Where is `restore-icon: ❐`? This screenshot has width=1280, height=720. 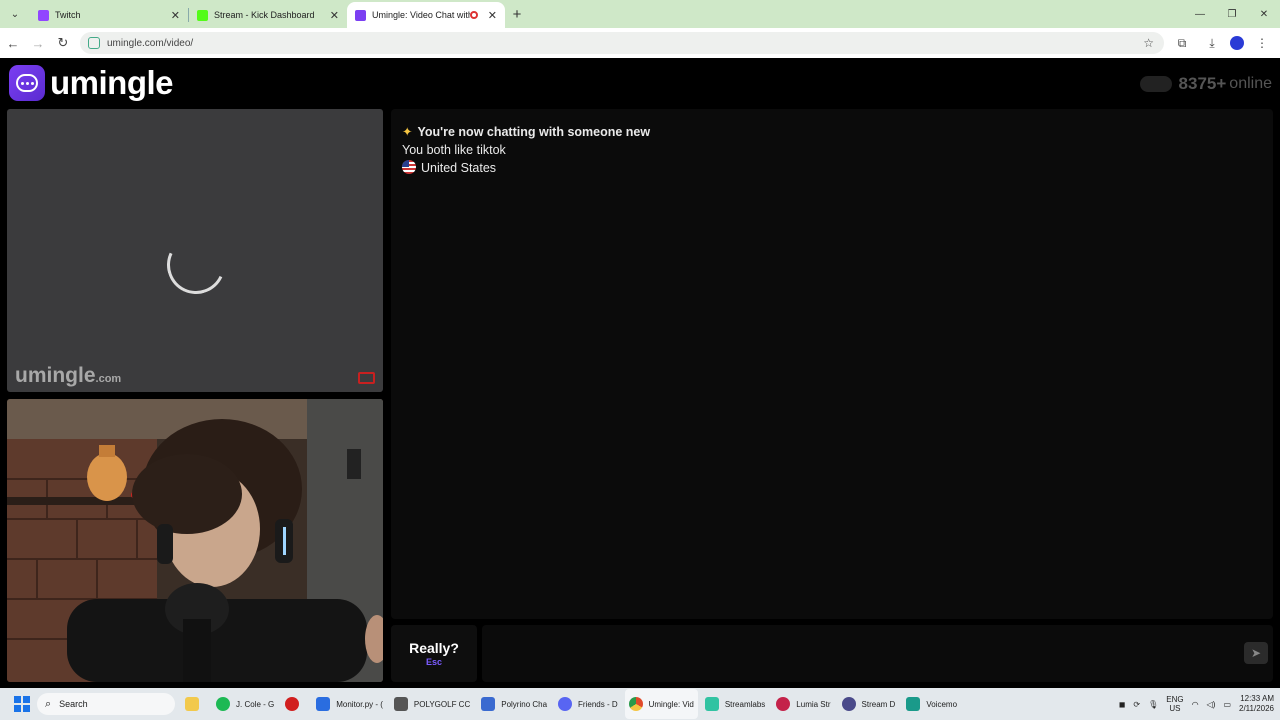 restore-icon: ❐ is located at coordinates (1232, 14).